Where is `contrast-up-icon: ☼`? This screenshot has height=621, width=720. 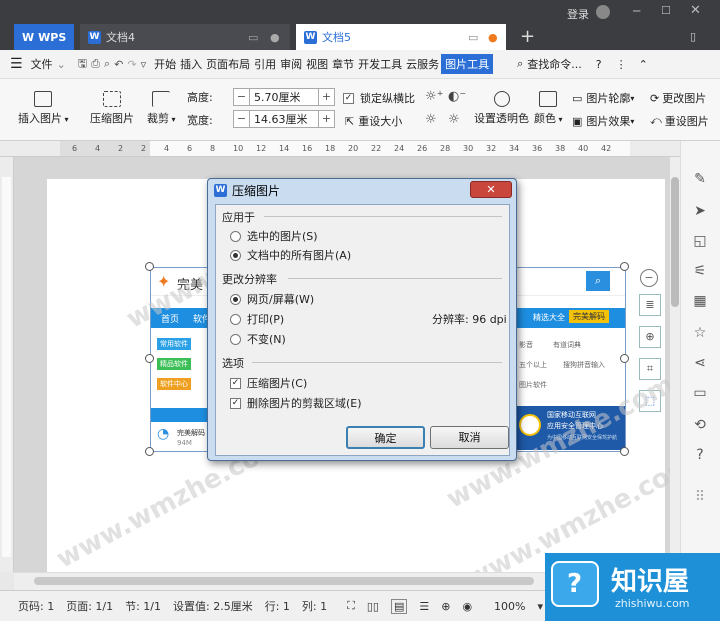 contrast-up-icon: ☼ is located at coordinates (431, 119).